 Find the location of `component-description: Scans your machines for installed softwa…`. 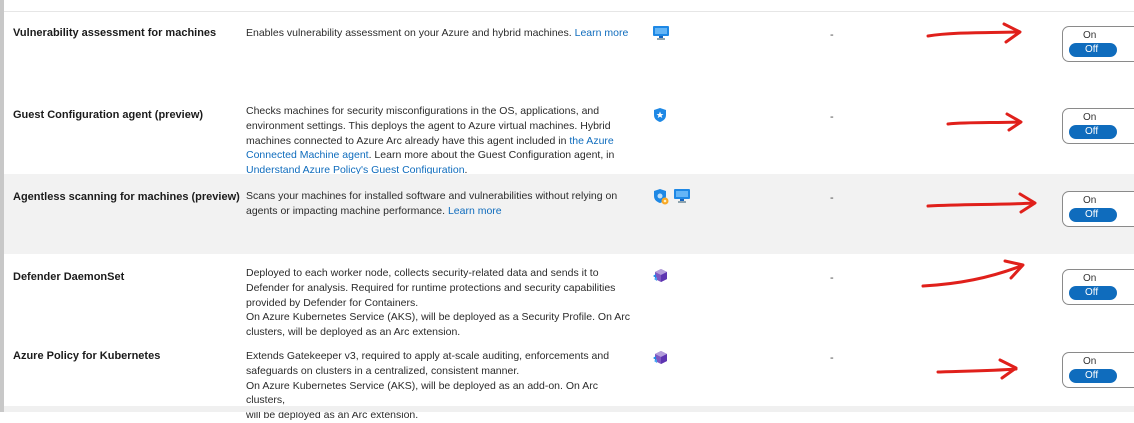

component-description: Scans your machines for installed softwa… is located at coordinates (432, 203).